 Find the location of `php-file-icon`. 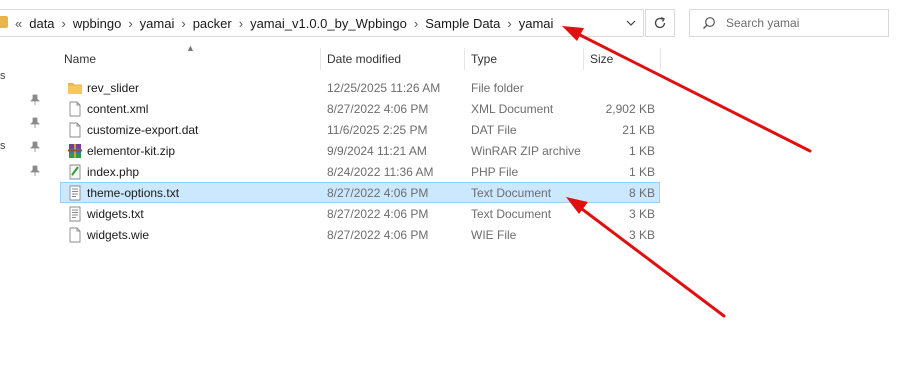

php-file-icon is located at coordinates (75, 172).